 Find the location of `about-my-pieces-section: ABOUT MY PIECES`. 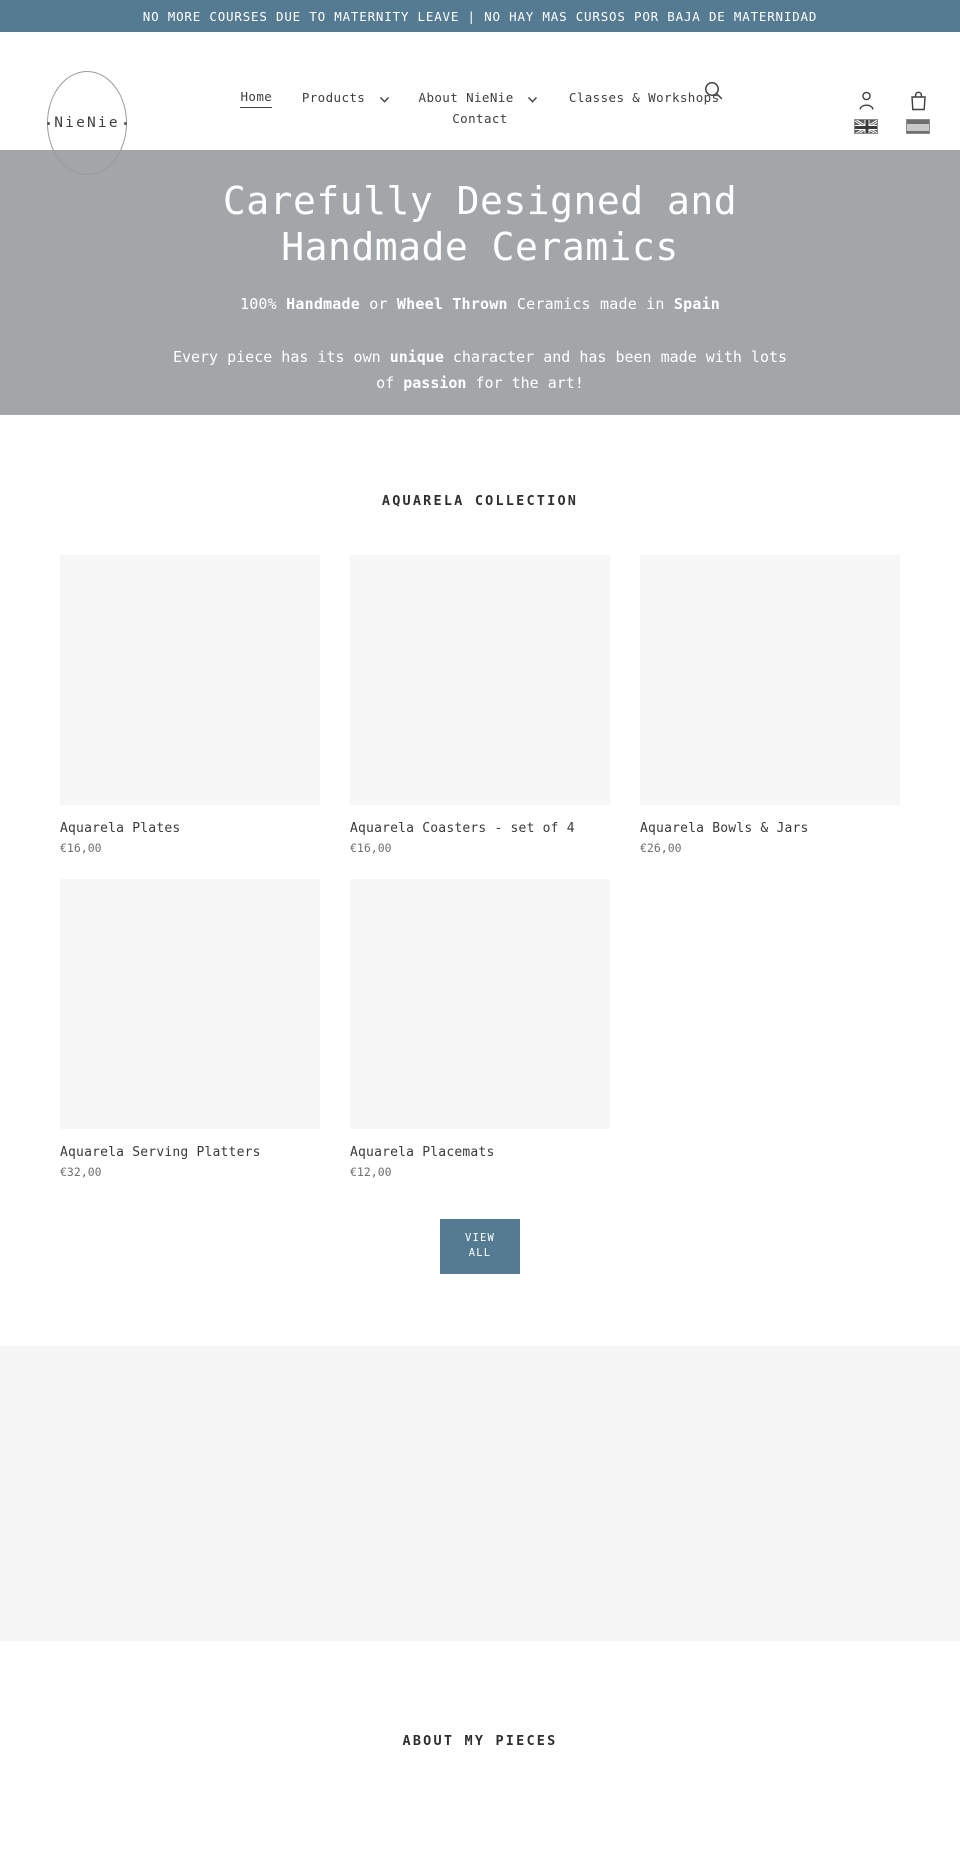

about-my-pieces-section: ABOUT MY PIECES is located at coordinates (480, 1695).